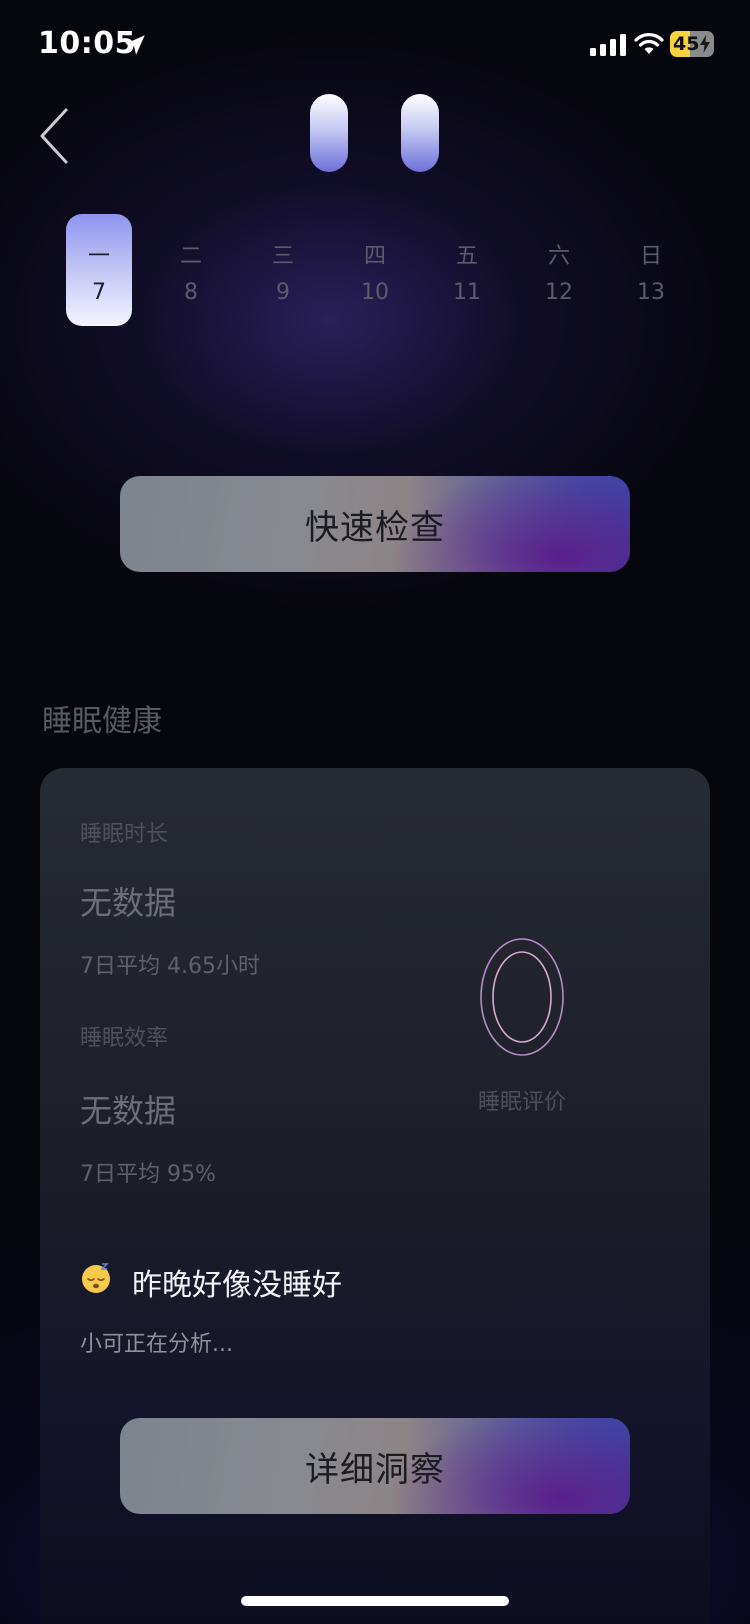  I want to click on day-weekday: 三, so click(282, 256).